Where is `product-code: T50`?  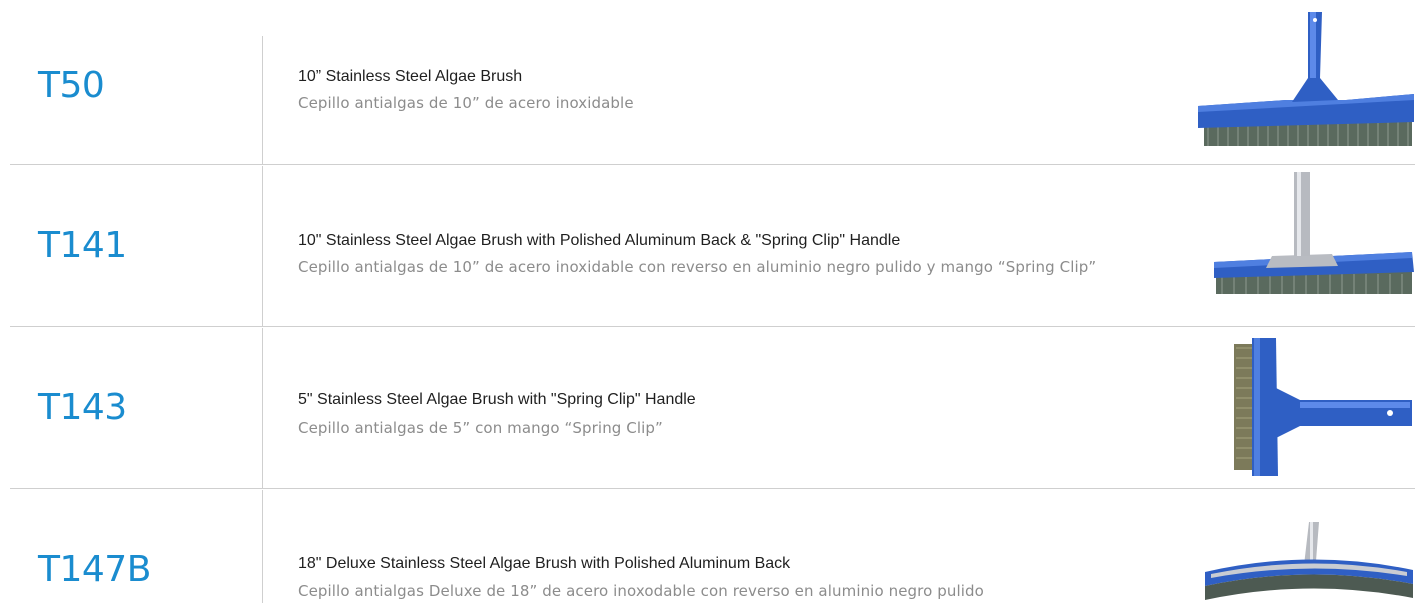
product-code: T50 is located at coordinates (71, 85).